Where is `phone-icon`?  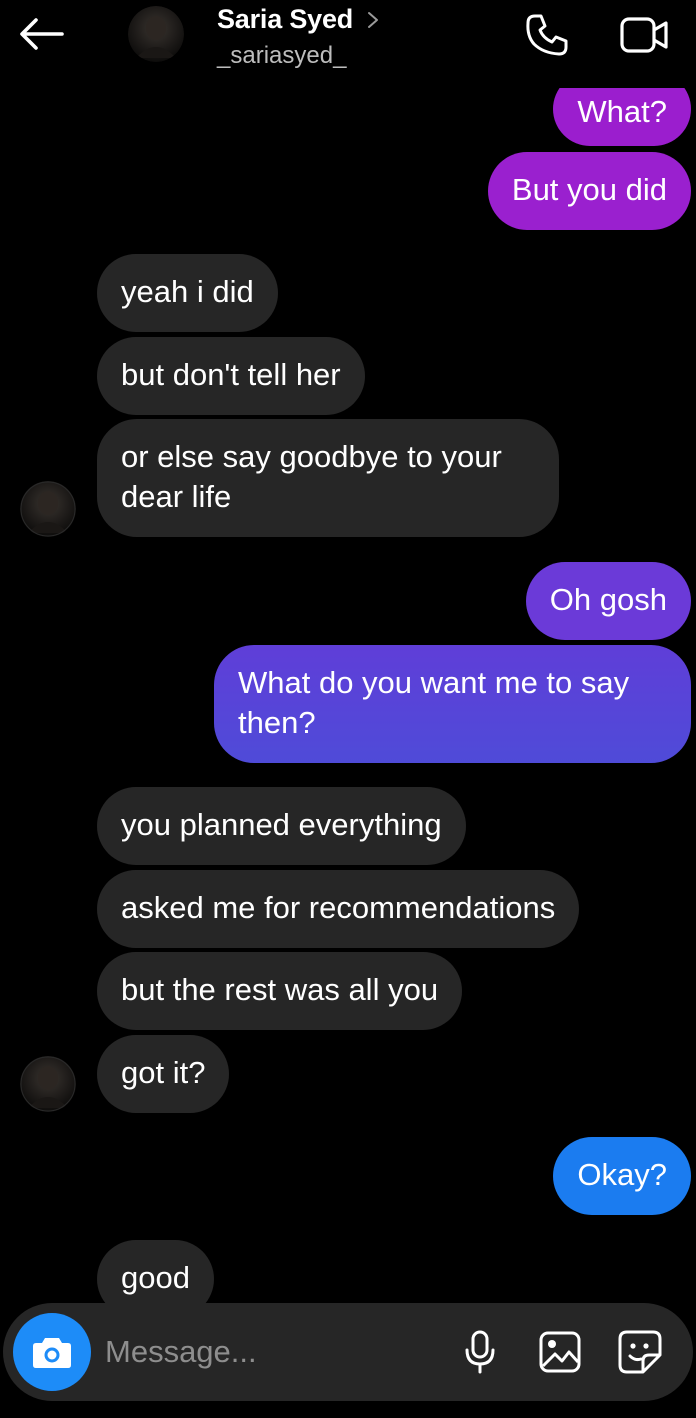 phone-icon is located at coordinates (547, 35).